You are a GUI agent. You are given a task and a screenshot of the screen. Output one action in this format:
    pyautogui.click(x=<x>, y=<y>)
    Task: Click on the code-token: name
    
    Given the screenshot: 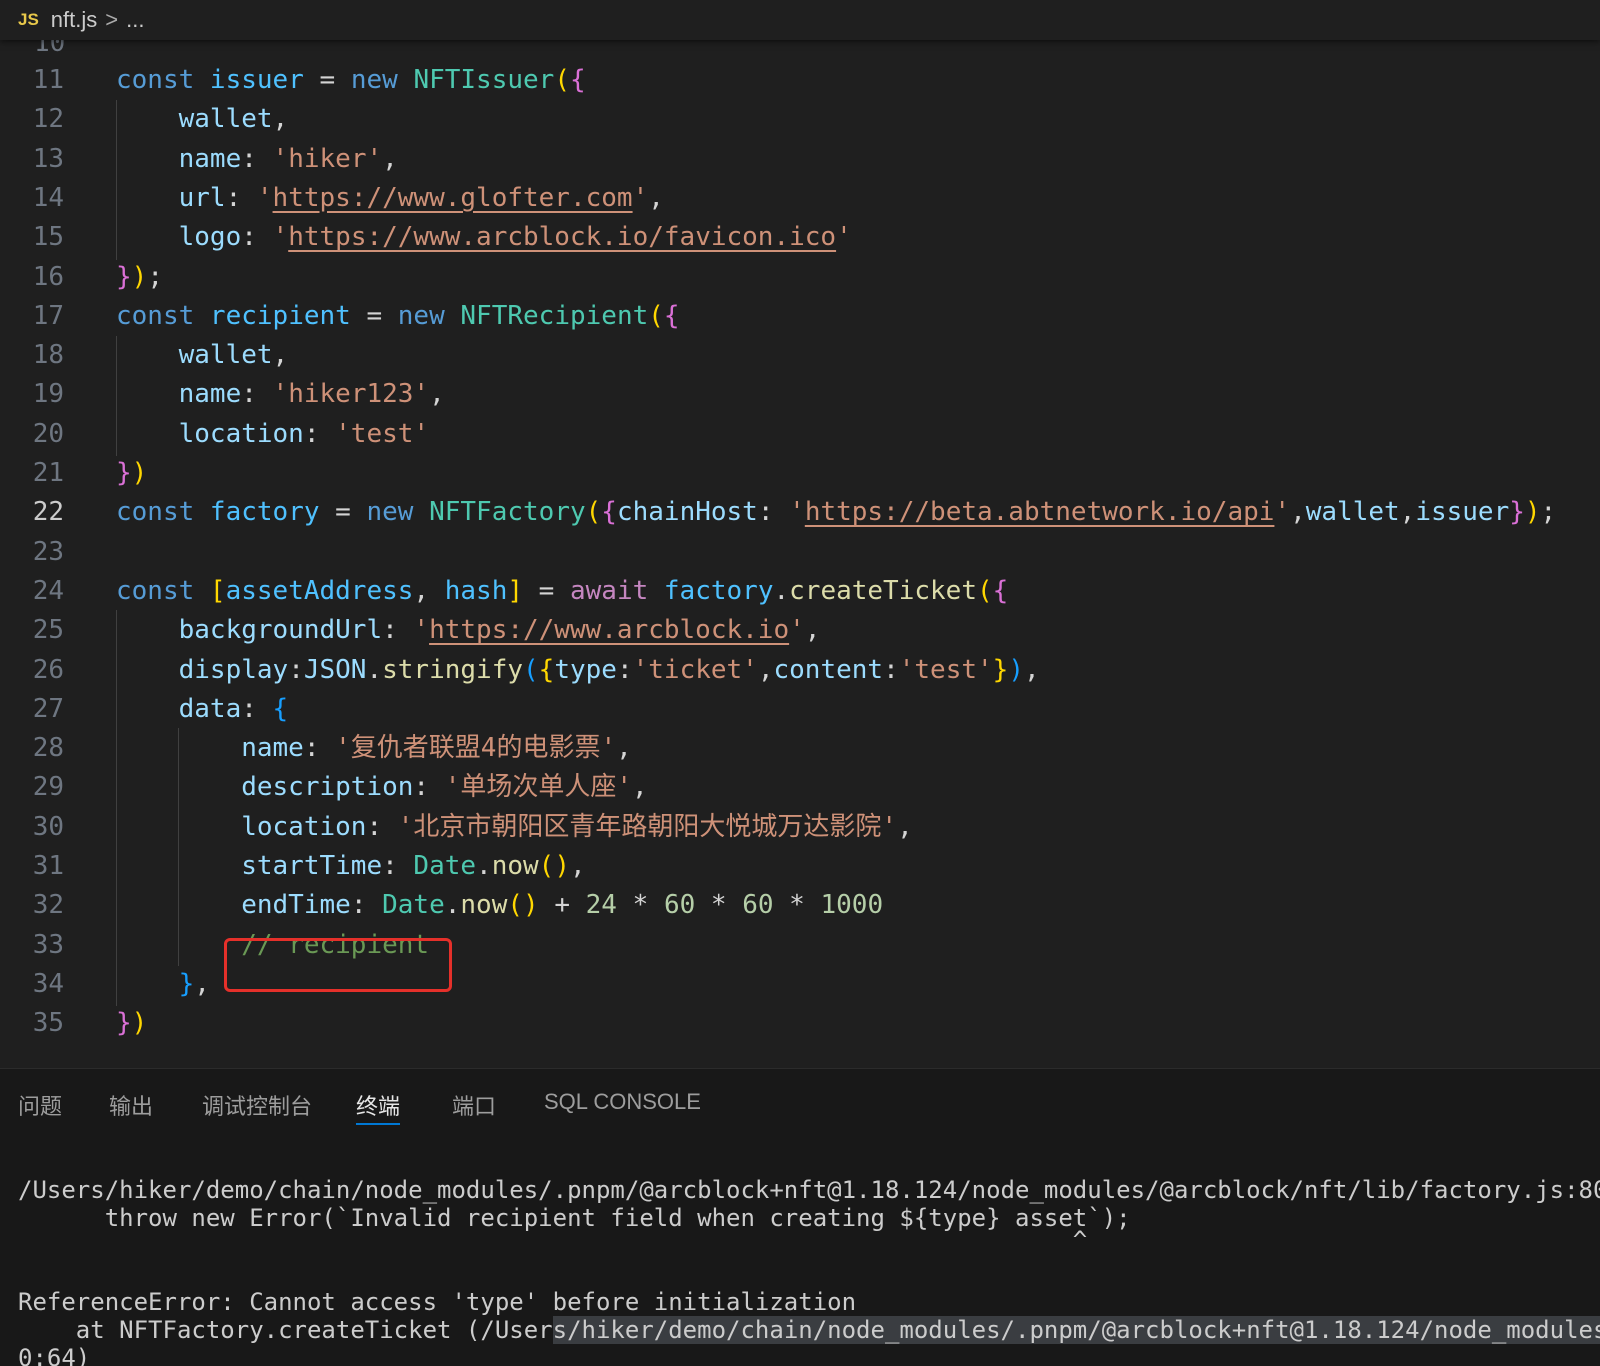 What is the action you would take?
    pyautogui.click(x=179, y=394)
    